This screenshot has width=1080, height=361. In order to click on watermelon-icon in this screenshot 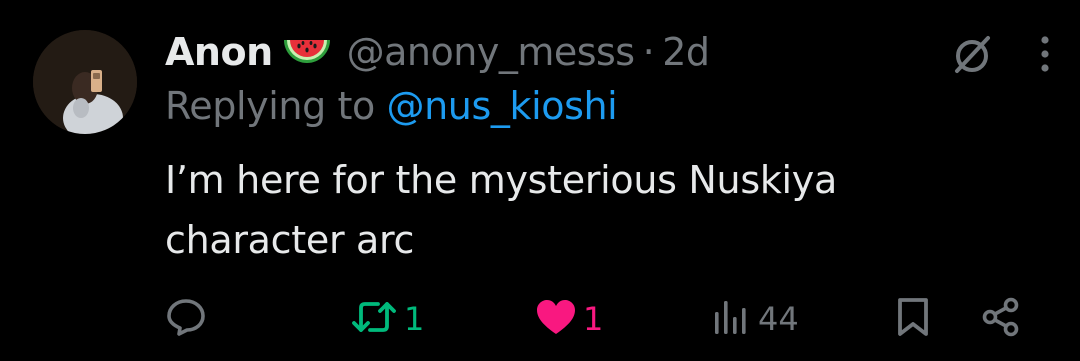, I will do `click(307, 52)`.